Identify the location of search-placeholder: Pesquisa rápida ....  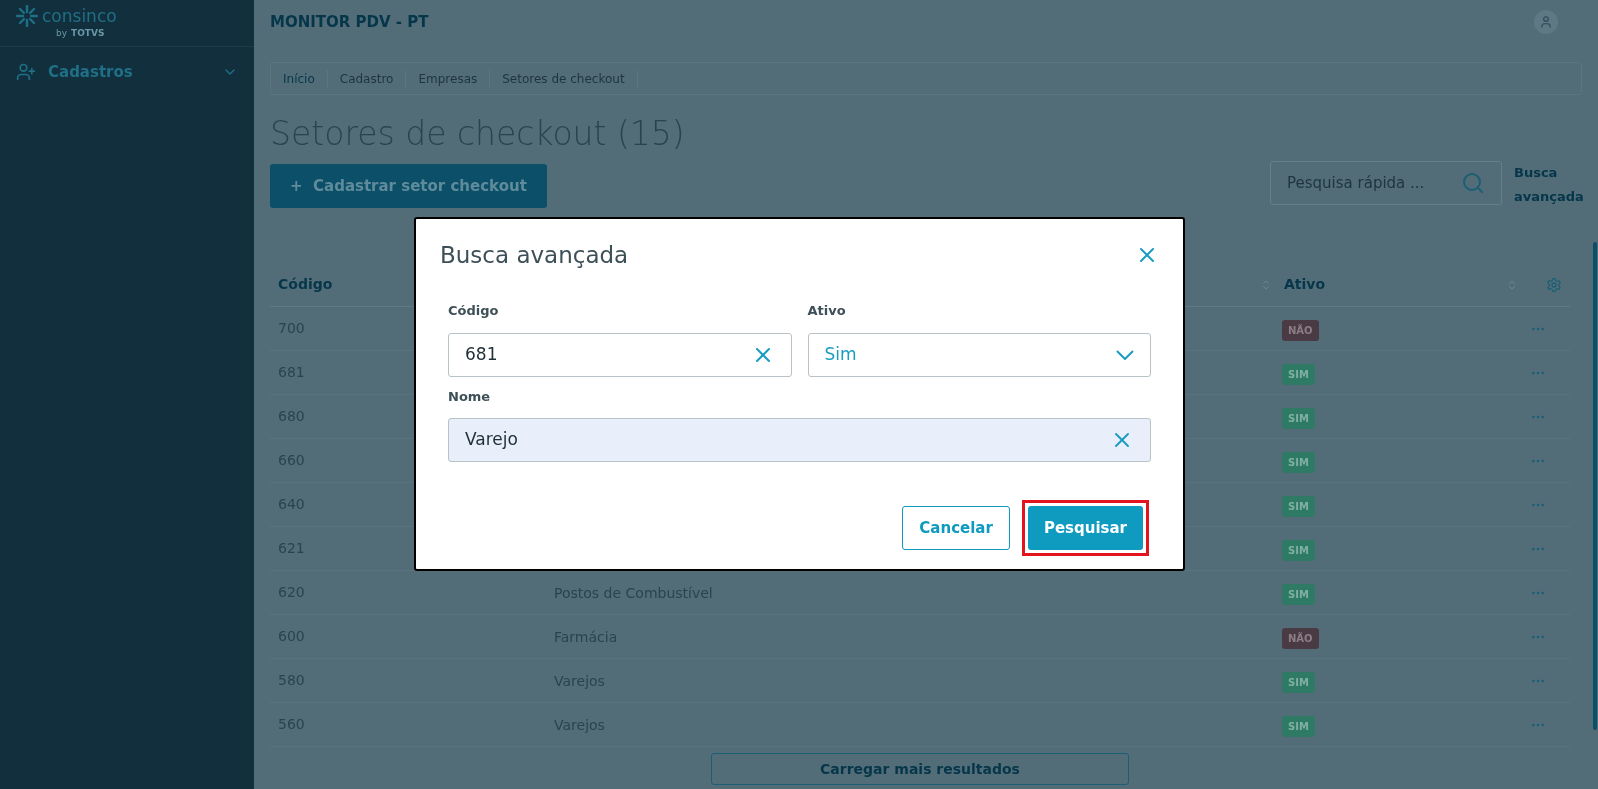
(1356, 183).